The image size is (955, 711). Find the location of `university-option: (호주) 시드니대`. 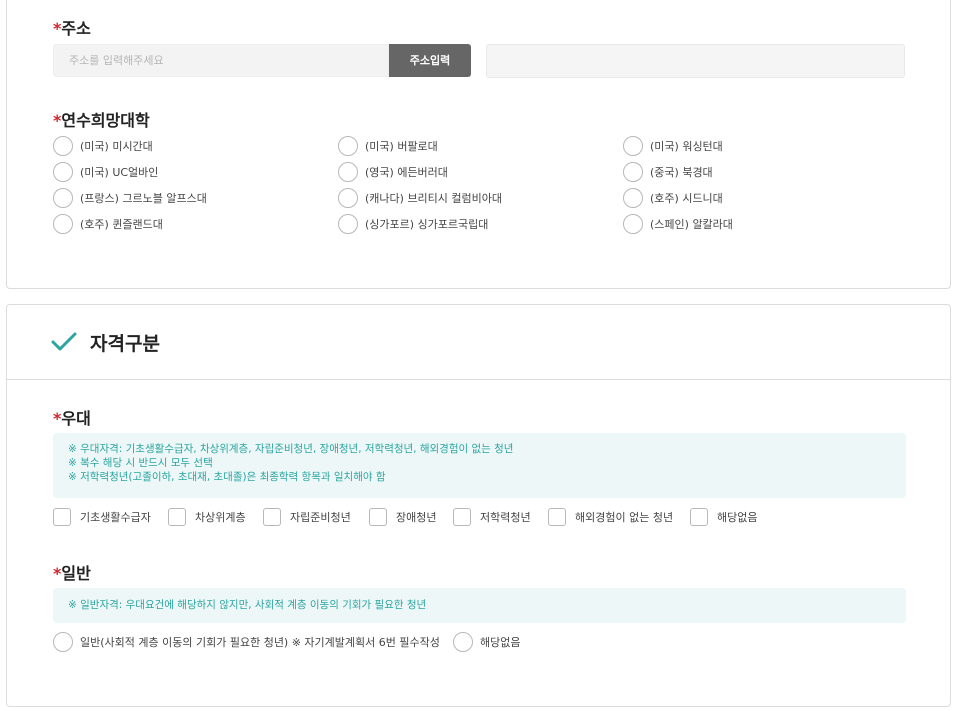

university-option: (호주) 시드니대 is located at coordinates (673, 198).